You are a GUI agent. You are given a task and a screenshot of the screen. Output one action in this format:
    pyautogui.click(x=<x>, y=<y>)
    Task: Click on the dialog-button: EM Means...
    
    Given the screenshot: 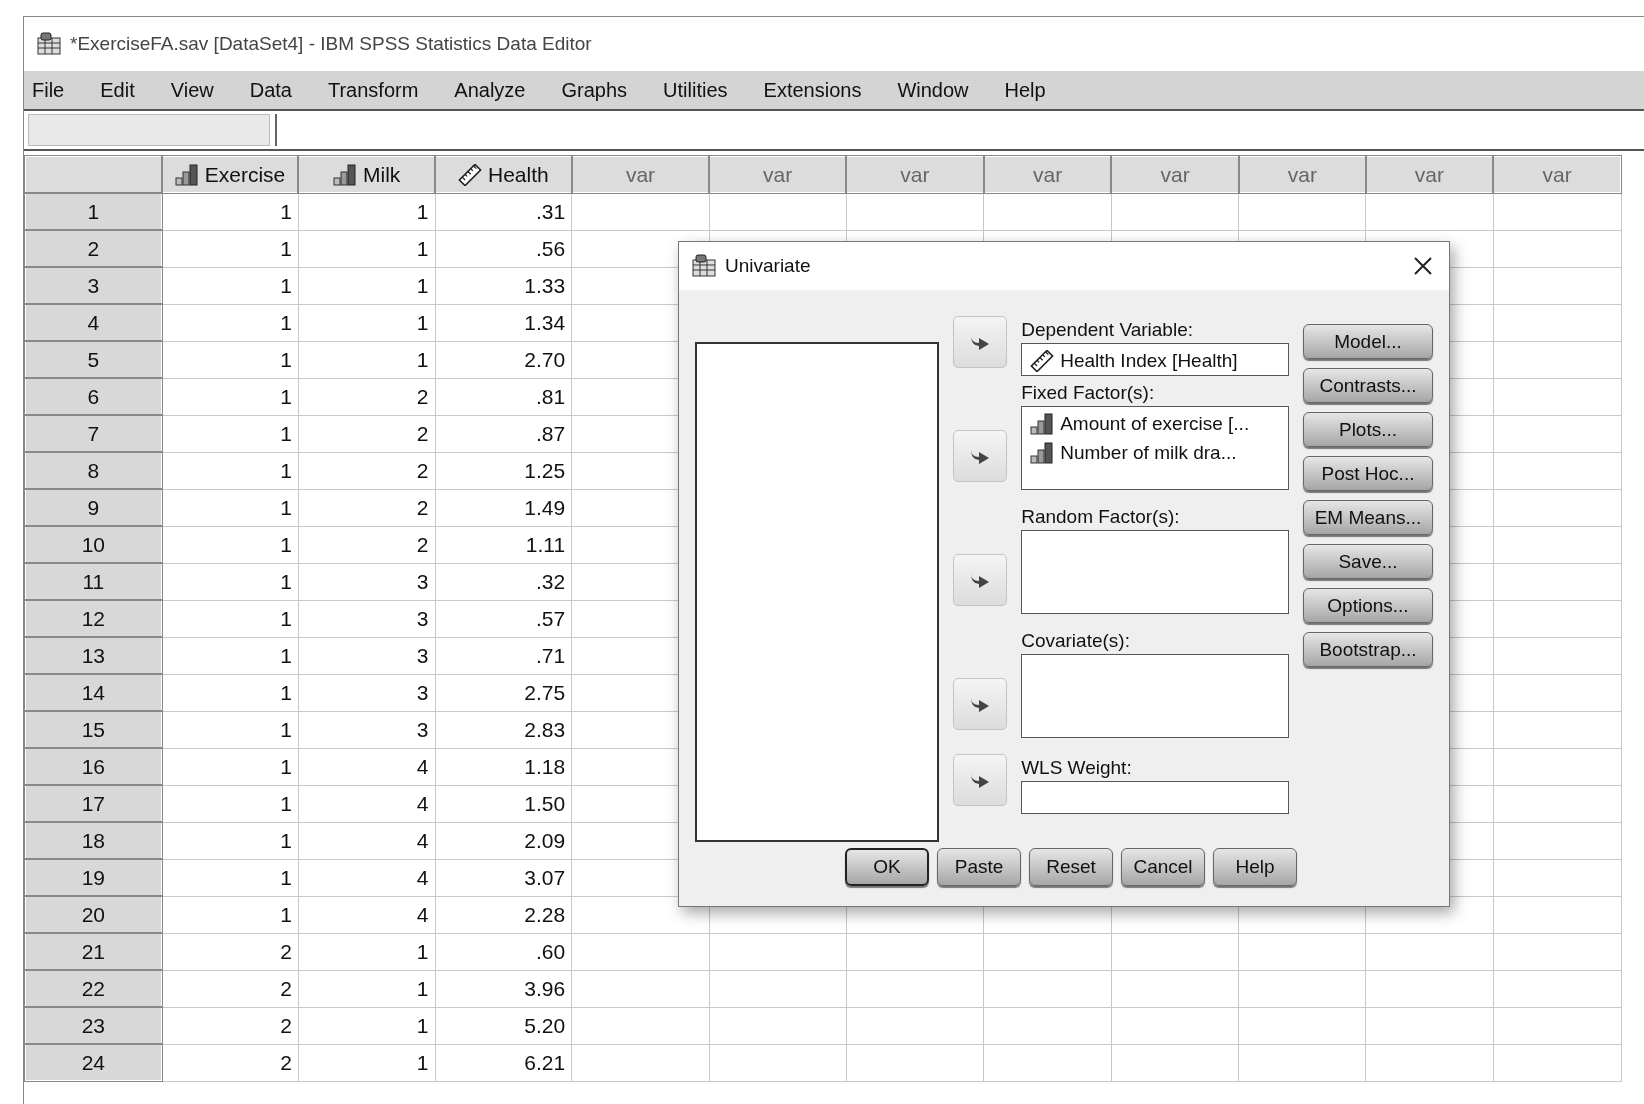 What is the action you would take?
    pyautogui.click(x=1368, y=517)
    